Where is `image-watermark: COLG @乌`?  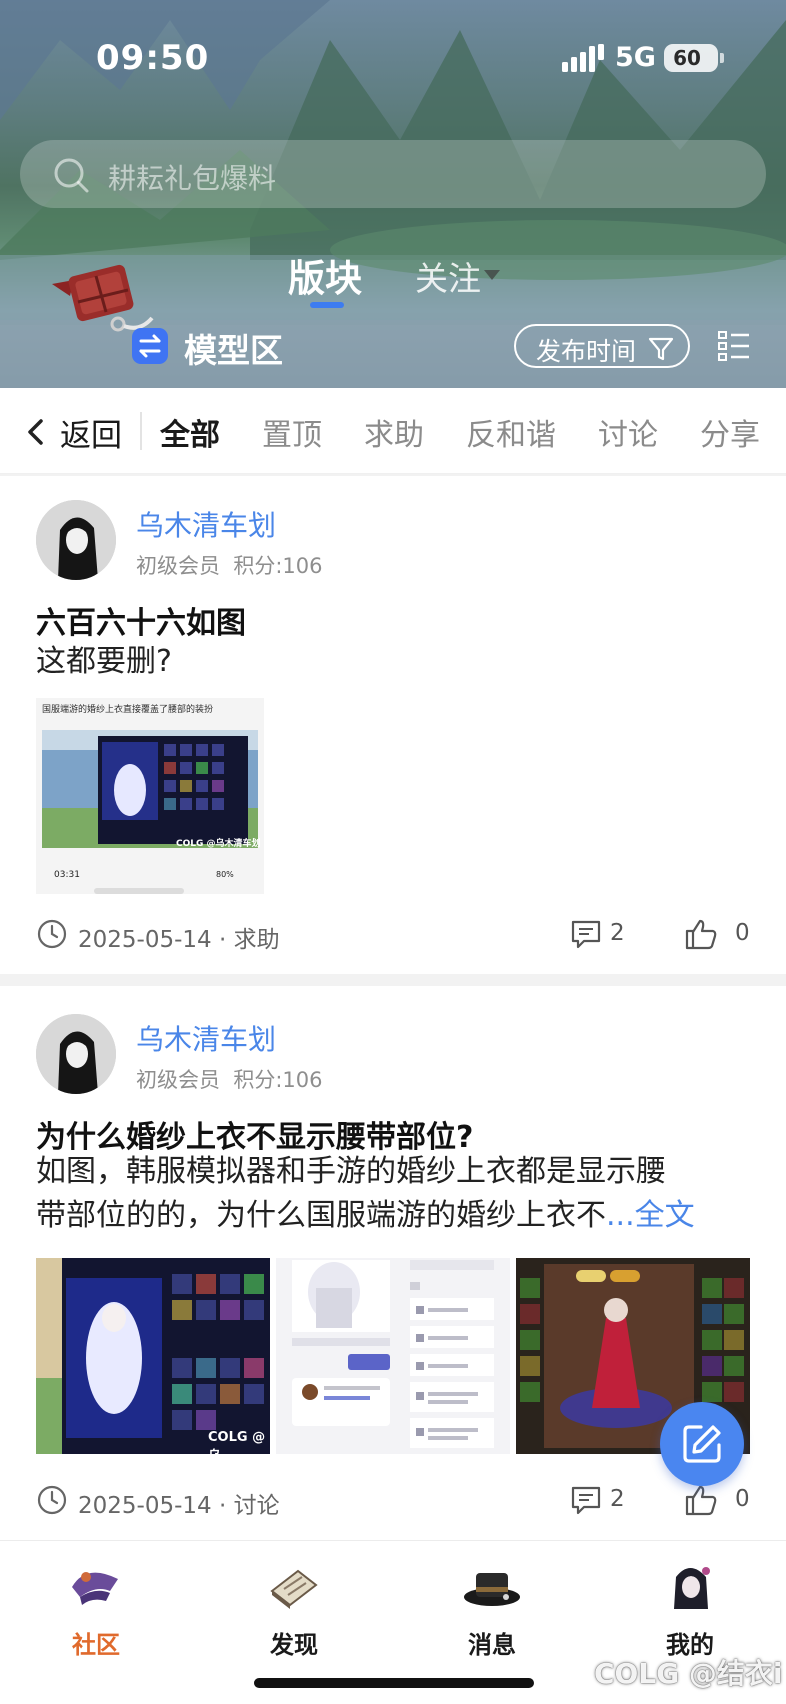
image-watermark: COLG @乌 is located at coordinates (237, 1442).